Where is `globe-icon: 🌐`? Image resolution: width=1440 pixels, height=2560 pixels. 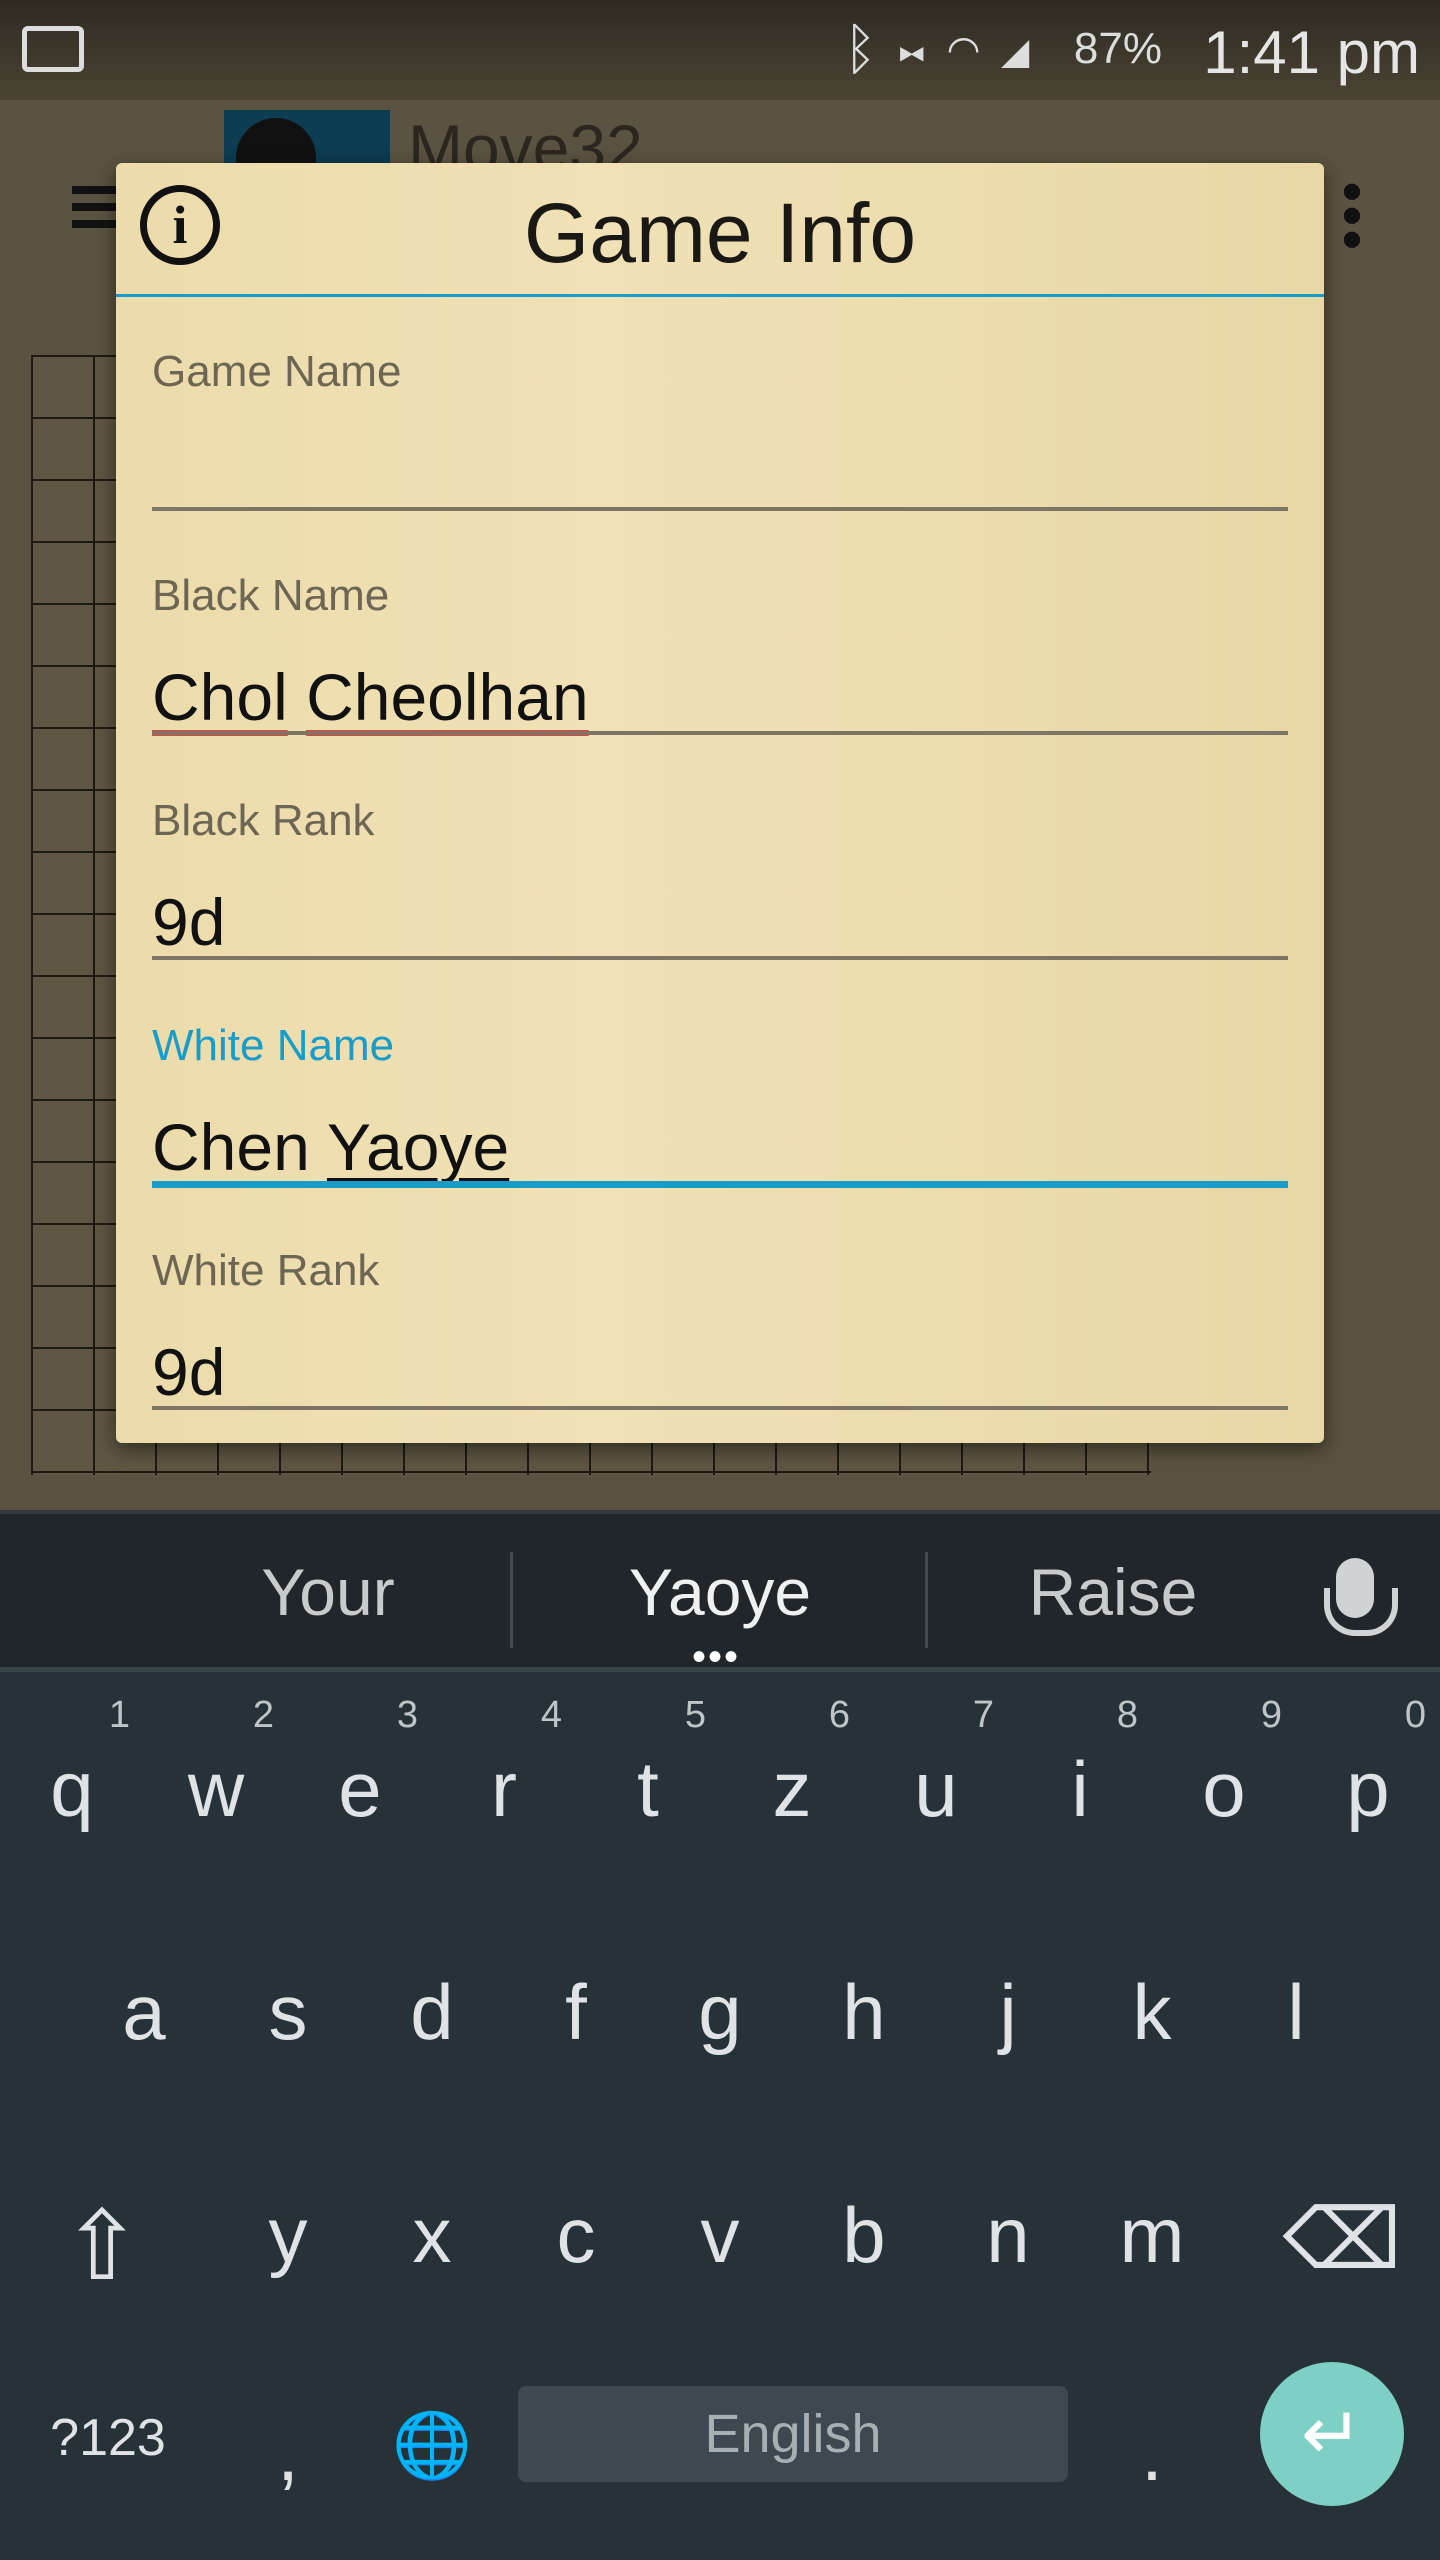
globe-icon: 🌐 is located at coordinates (432, 2436).